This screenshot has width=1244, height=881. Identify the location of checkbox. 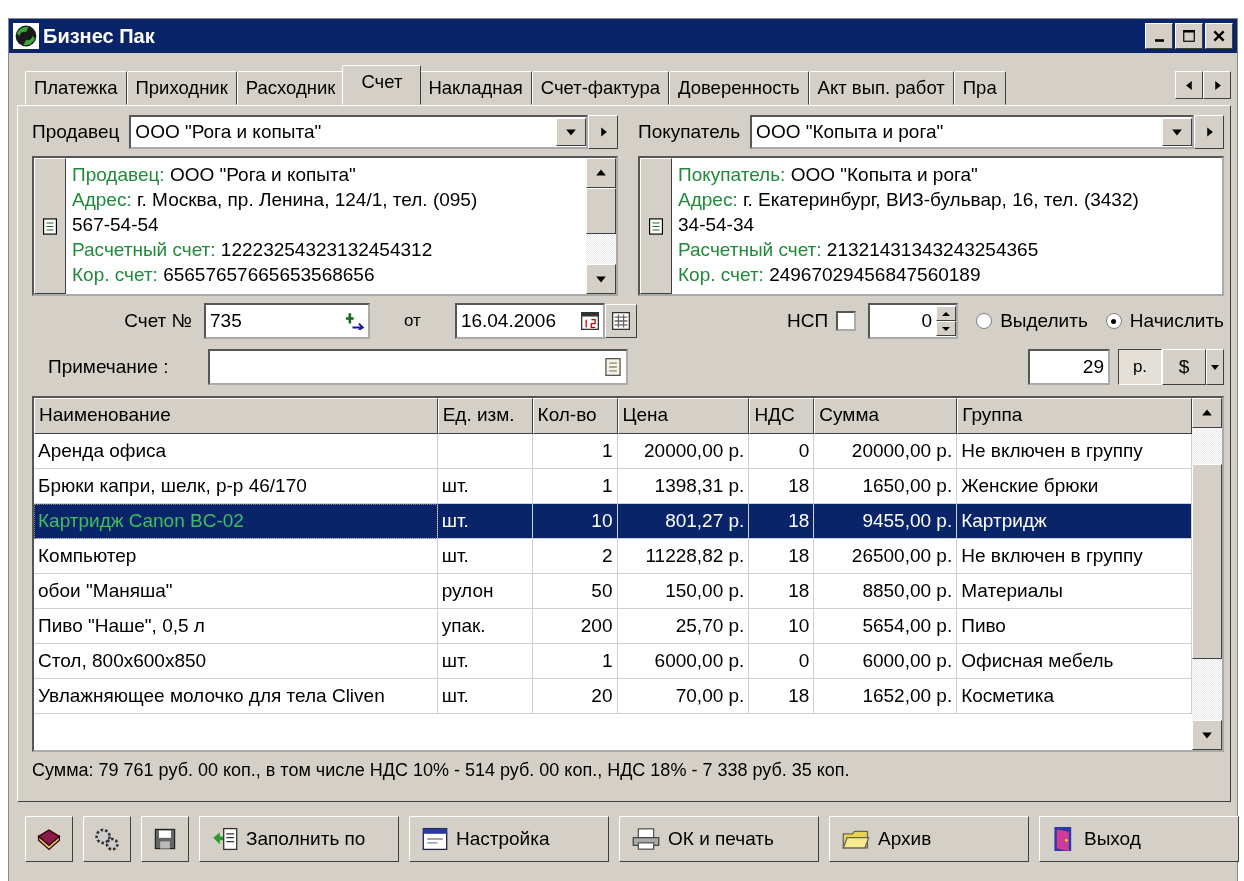
(846, 321).